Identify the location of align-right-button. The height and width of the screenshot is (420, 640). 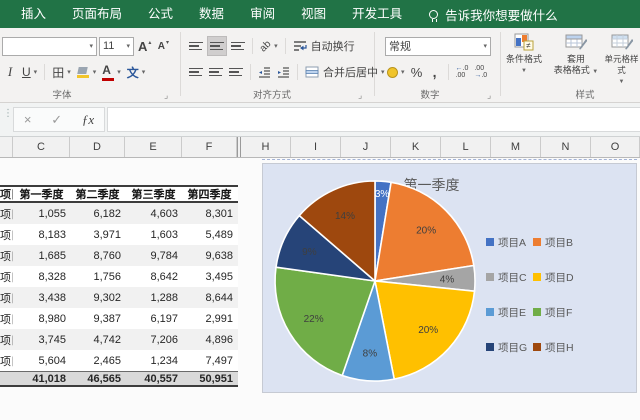
(236, 72).